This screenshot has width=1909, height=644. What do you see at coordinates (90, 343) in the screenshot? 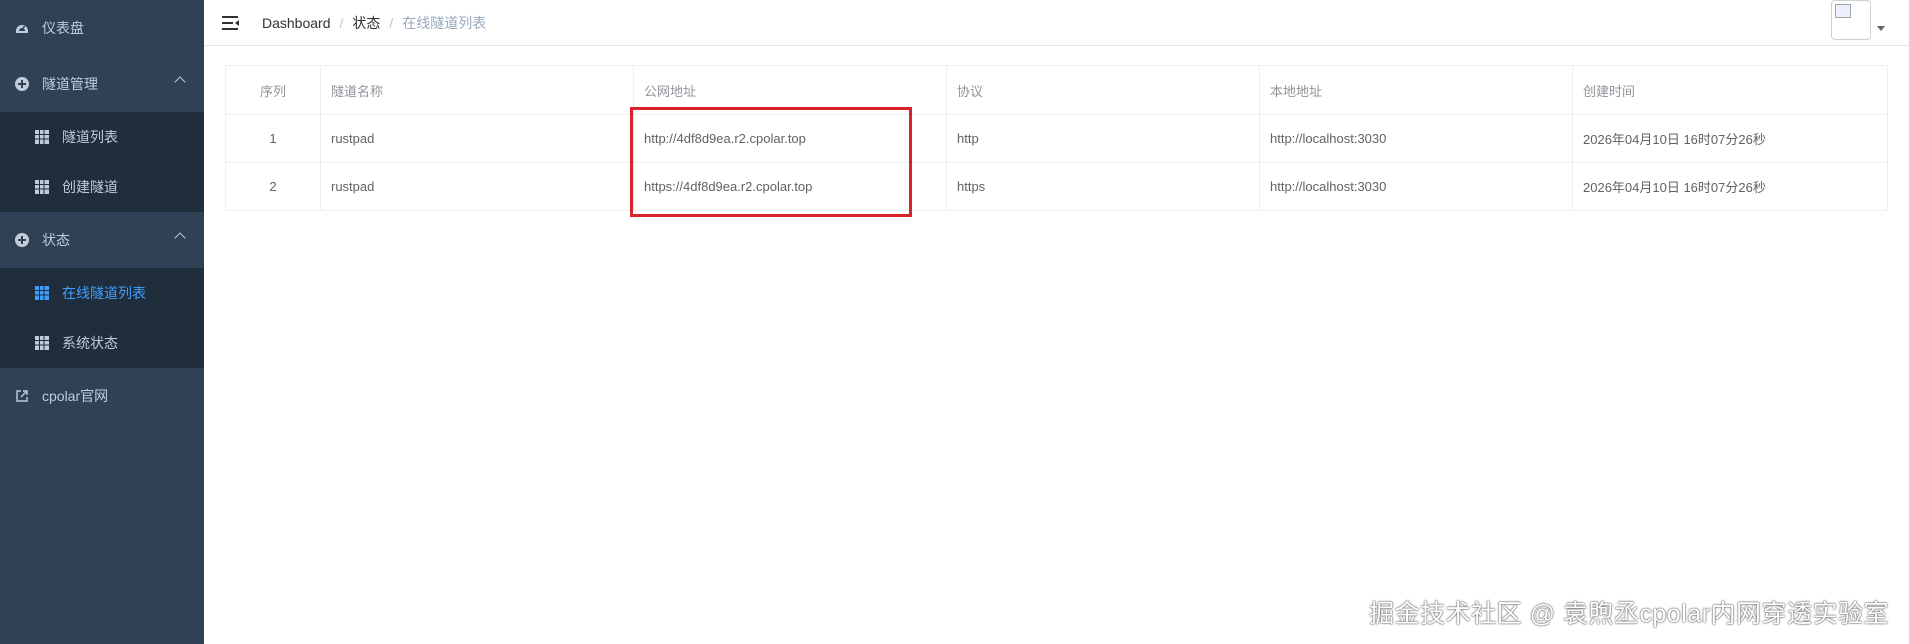
I see `sidebar-item-label: 系统状态` at bounding box center [90, 343].